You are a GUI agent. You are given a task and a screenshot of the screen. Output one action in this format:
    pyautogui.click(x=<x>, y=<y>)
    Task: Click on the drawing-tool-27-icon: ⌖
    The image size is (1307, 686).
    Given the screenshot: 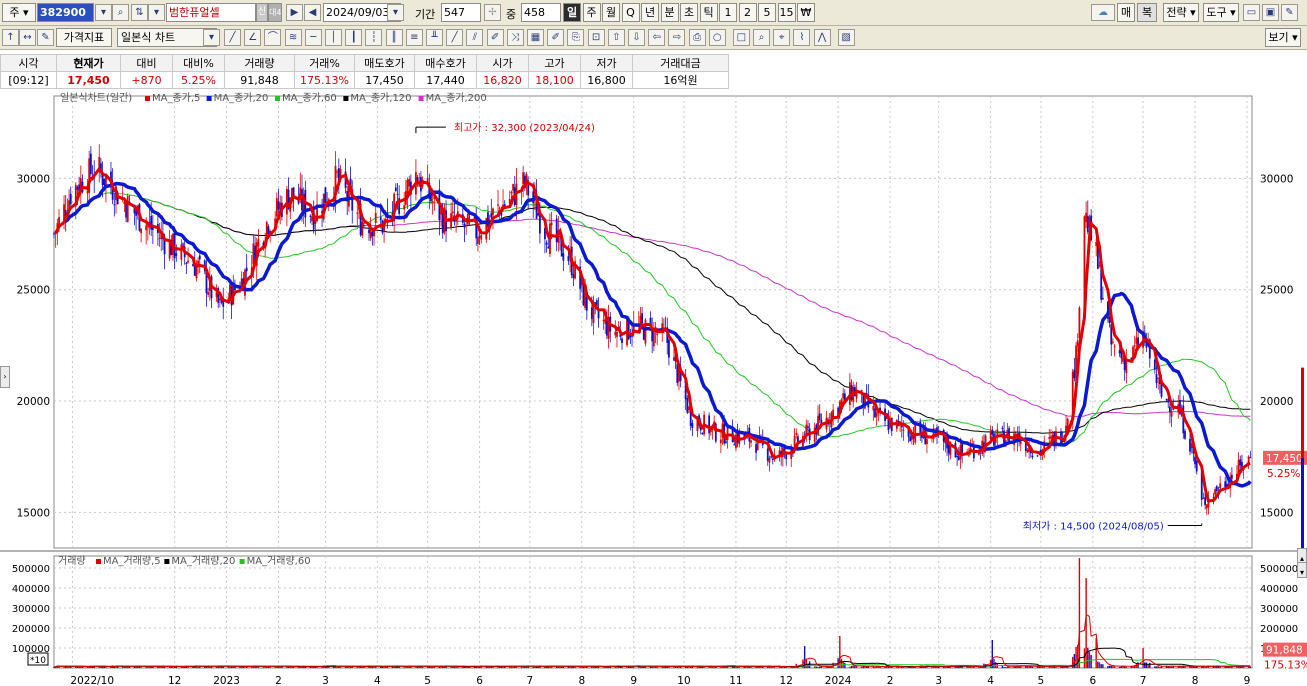 What is the action you would take?
    pyautogui.click(x=782, y=37)
    